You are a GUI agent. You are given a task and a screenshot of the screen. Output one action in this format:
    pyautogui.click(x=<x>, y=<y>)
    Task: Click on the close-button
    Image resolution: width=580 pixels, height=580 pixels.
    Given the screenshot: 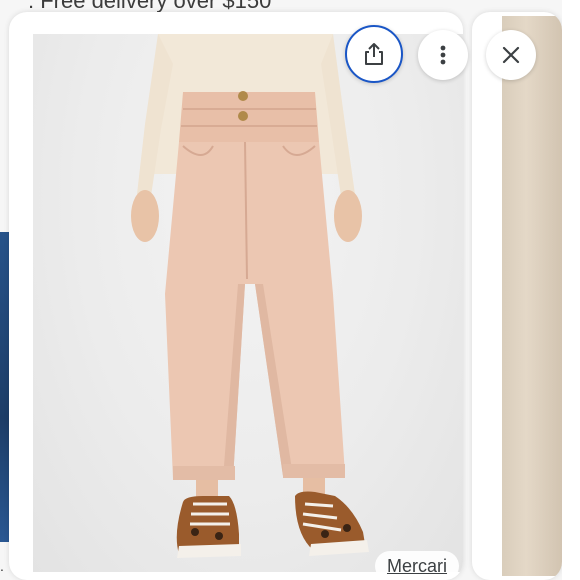 What is the action you would take?
    pyautogui.click(x=511, y=55)
    